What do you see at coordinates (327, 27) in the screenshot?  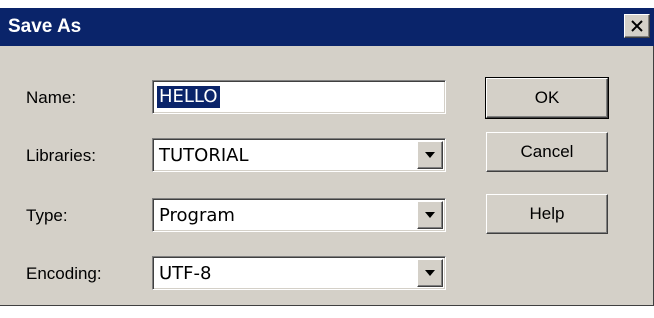 I see `title-bar: Save As` at bounding box center [327, 27].